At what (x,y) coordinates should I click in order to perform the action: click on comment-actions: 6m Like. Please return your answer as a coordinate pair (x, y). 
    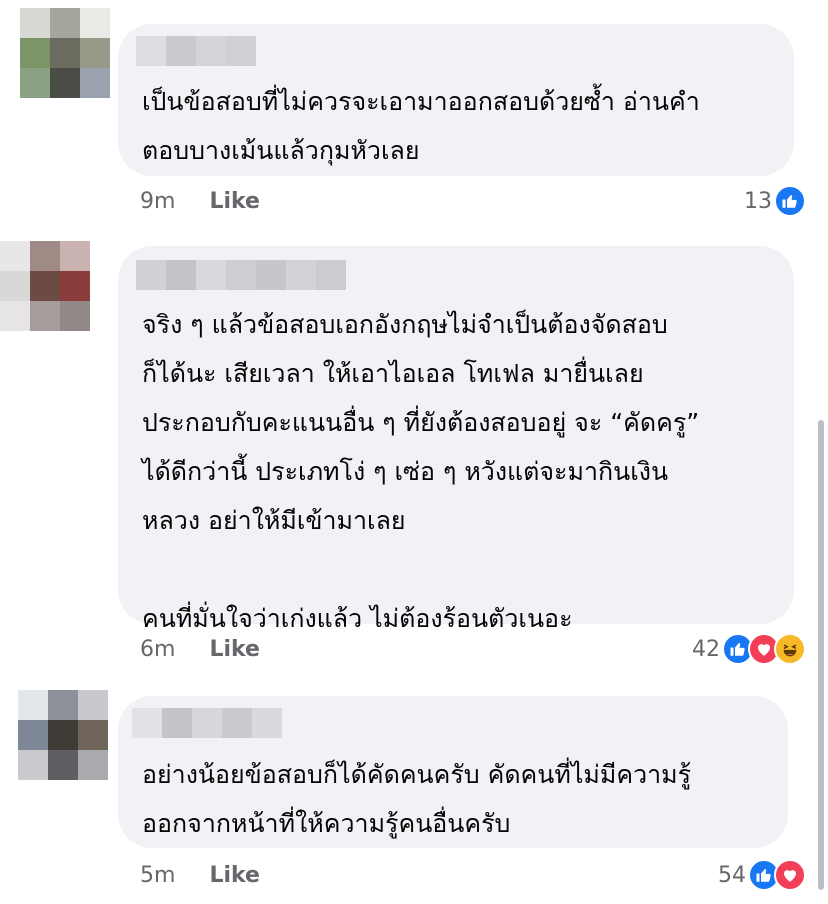
    Looking at the image, I should click on (200, 649).